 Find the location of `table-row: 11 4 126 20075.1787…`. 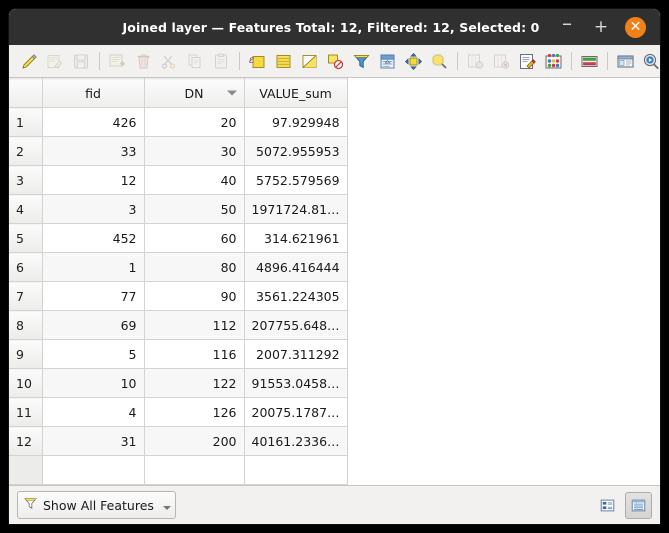

table-row: 11 4 126 20075.1787… is located at coordinates (178, 412).